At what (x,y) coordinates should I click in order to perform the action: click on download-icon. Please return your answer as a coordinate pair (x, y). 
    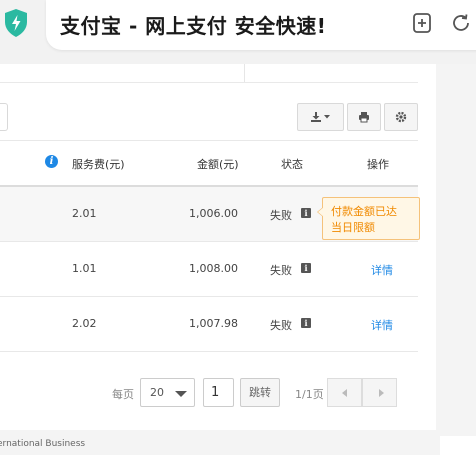
    Looking at the image, I should click on (320, 117).